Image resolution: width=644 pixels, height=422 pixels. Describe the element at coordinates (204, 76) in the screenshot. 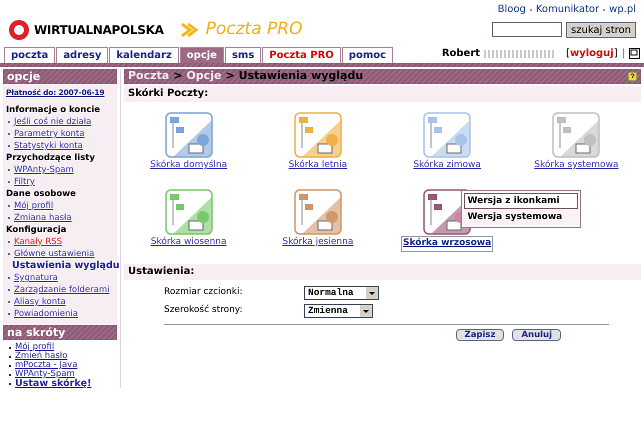

I see `breadcrumb-link: Opcje` at that location.